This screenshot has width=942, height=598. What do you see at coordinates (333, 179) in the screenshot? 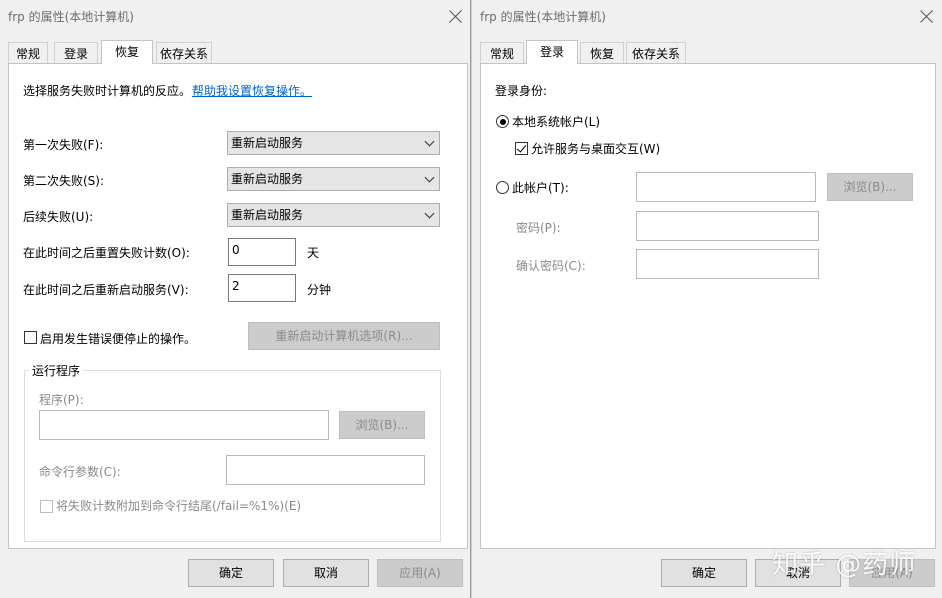
I see `second-failure-select: 重新启动服务` at bounding box center [333, 179].